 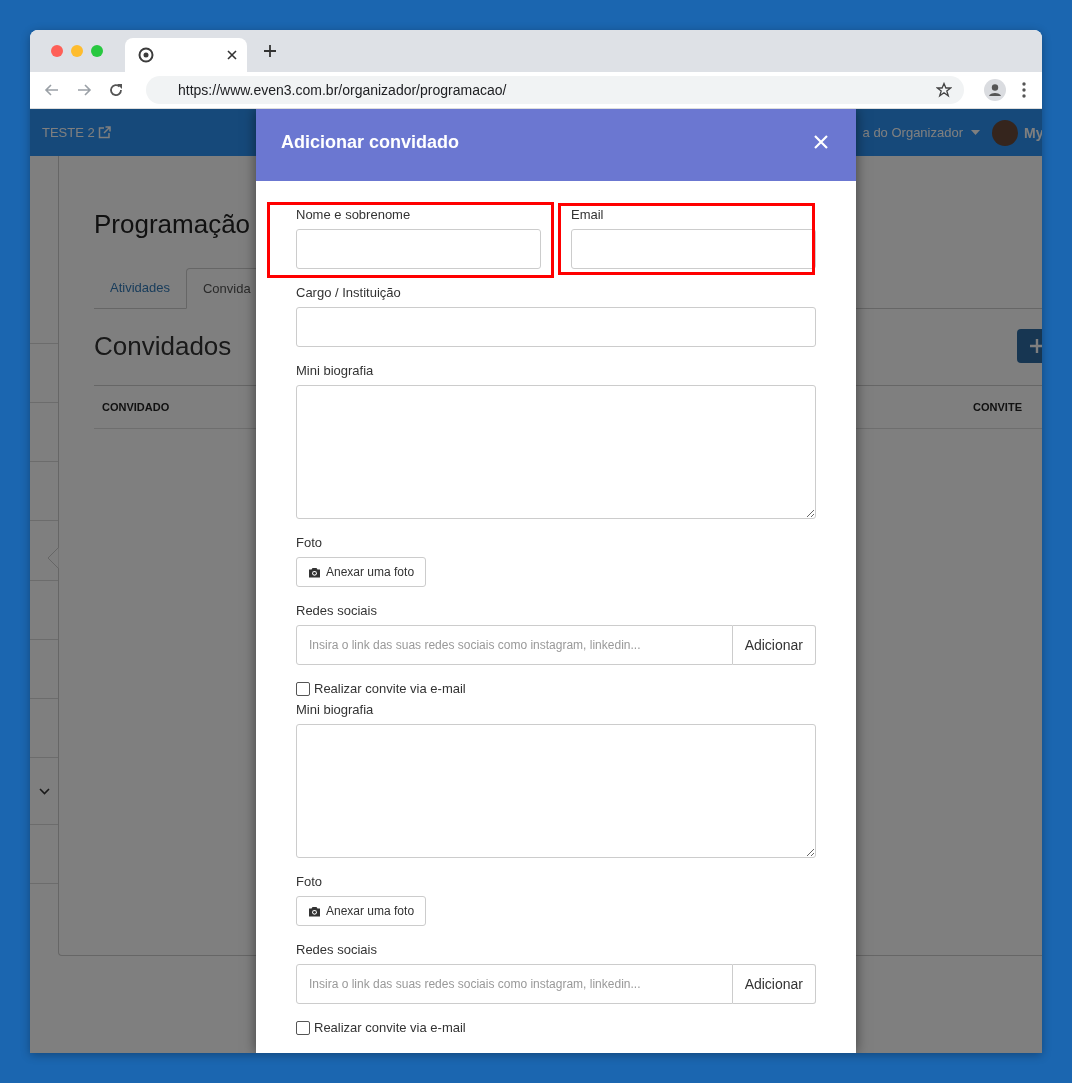 What do you see at coordinates (555, 90) in the screenshot?
I see `address-bar: https://www.even3.com.br/organizador/programacao/` at bounding box center [555, 90].